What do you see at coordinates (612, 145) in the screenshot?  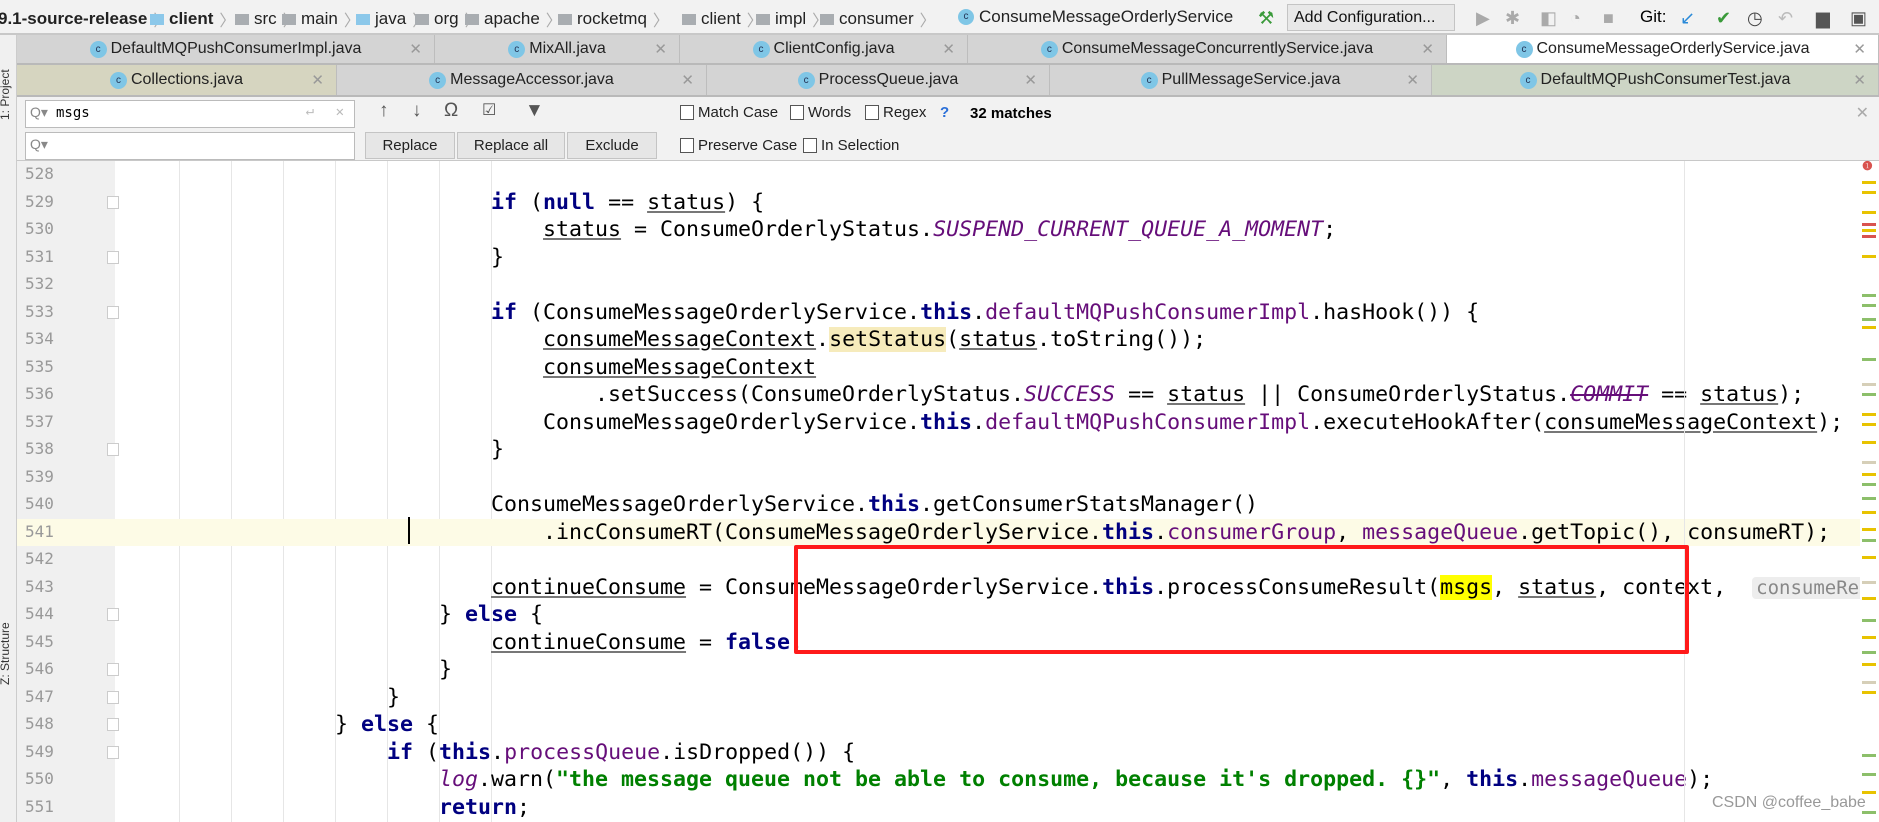 I see `exclude-button: Exclude` at bounding box center [612, 145].